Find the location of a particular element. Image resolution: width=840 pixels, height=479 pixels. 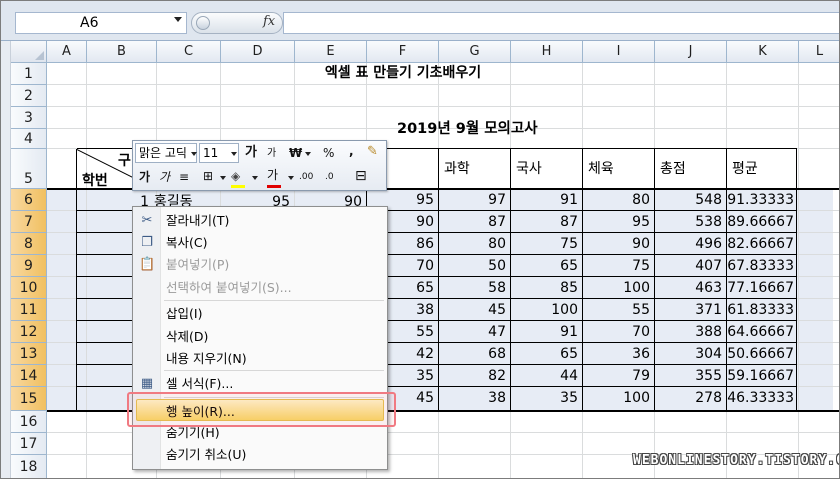

data-cell: 46.33333 is located at coordinates (763, 398).